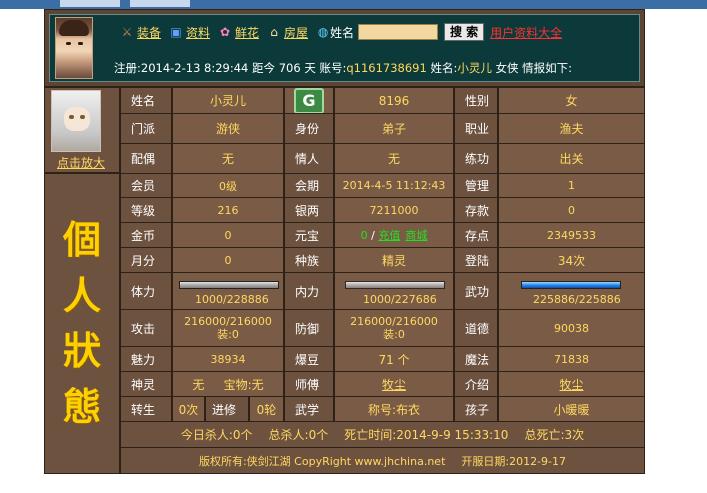 Image resolution: width=707 pixels, height=493 pixels. Describe the element at coordinates (398, 32) in the screenshot. I see `search-input` at that location.